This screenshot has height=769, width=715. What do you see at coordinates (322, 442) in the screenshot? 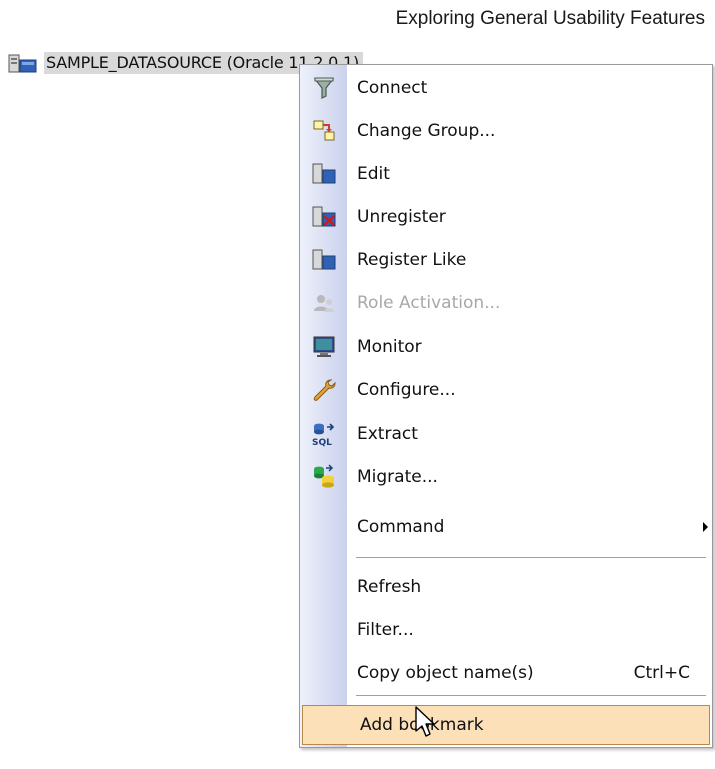
I see `svg-text: SQL` at bounding box center [322, 442].